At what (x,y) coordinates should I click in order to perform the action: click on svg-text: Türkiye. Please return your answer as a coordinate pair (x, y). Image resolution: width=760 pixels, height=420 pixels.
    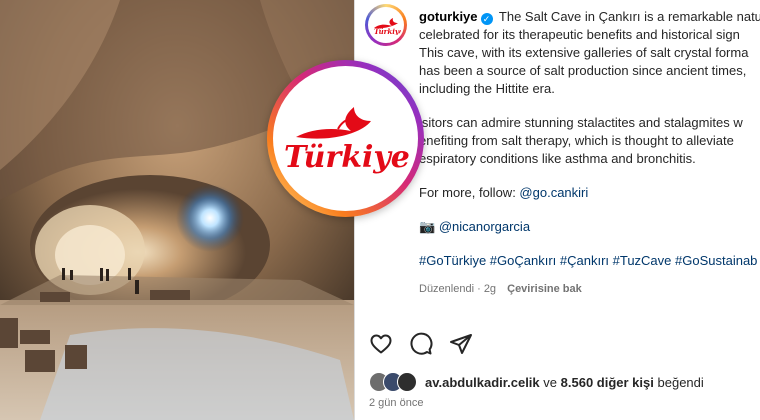
    Looking at the image, I should click on (387, 31).